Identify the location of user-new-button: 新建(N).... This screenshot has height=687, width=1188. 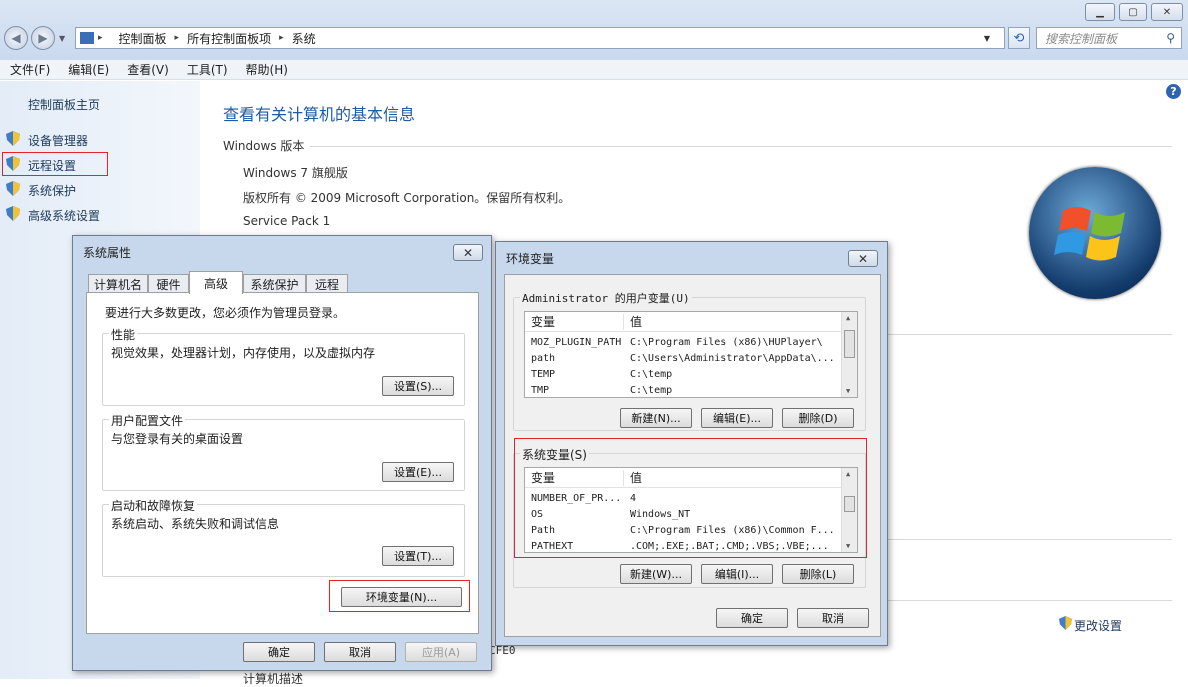
(656, 418).